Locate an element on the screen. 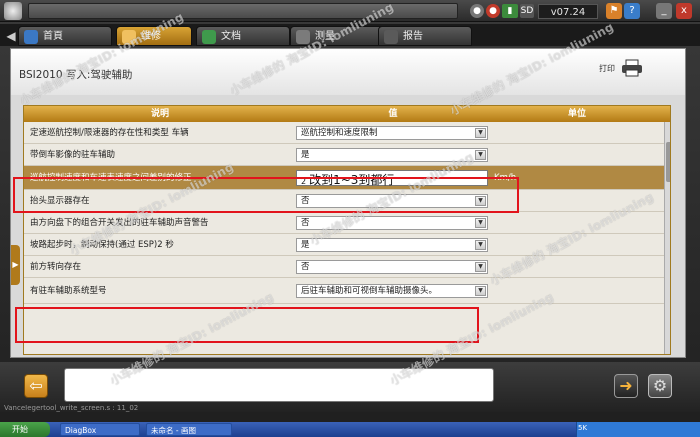 The image size is (700, 437). table-row: 前方转向存在 否 ▼ is located at coordinates (344, 267).